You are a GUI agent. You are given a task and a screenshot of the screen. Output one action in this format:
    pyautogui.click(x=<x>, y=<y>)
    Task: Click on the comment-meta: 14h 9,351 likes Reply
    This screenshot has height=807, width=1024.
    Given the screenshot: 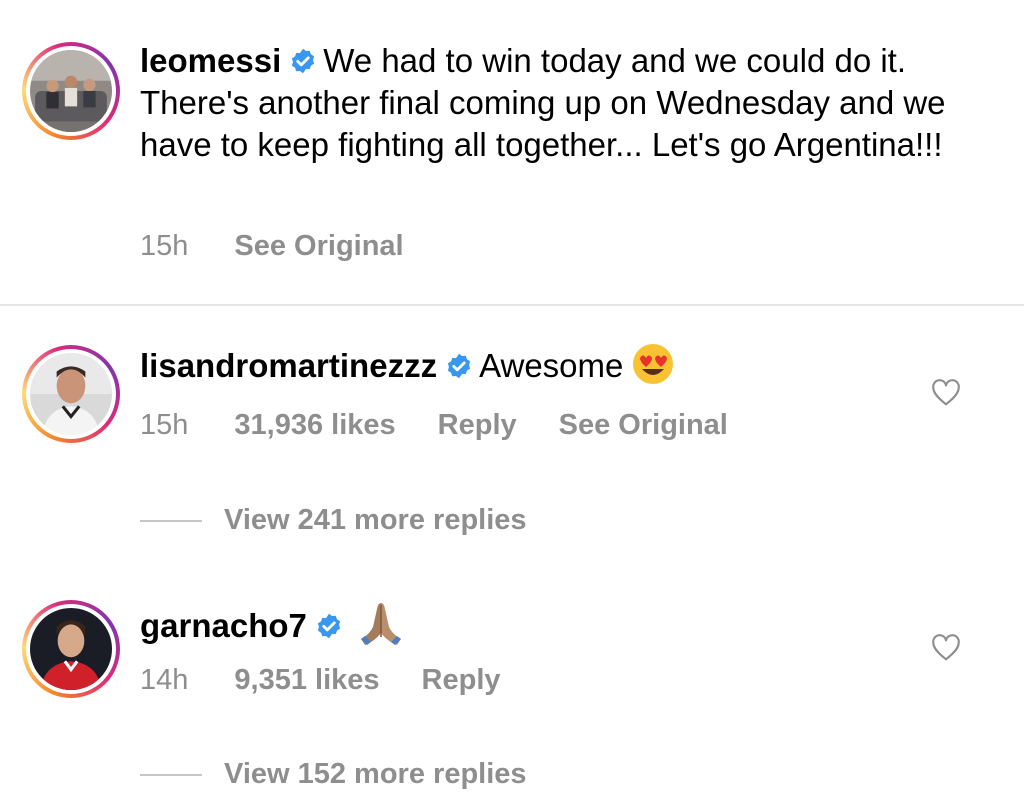 What is the action you would take?
    pyautogui.click(x=341, y=680)
    